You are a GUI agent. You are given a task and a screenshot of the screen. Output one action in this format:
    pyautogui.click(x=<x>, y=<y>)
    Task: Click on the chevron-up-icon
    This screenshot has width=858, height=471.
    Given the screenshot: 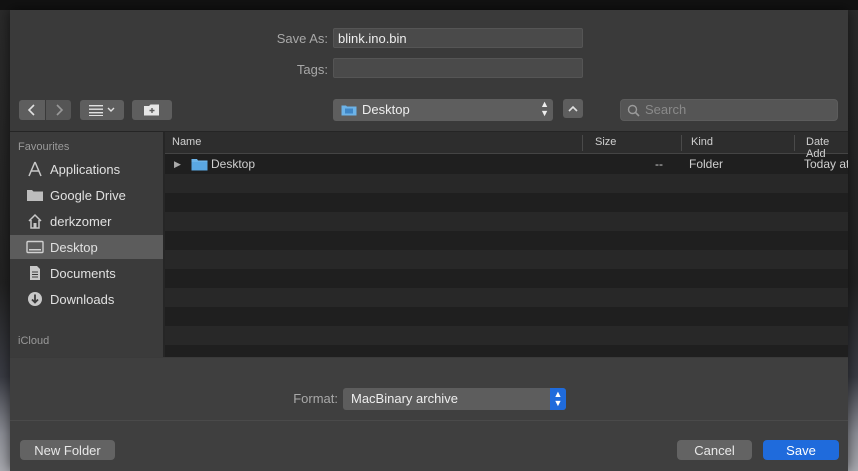 What is the action you would take?
    pyautogui.click(x=573, y=108)
    